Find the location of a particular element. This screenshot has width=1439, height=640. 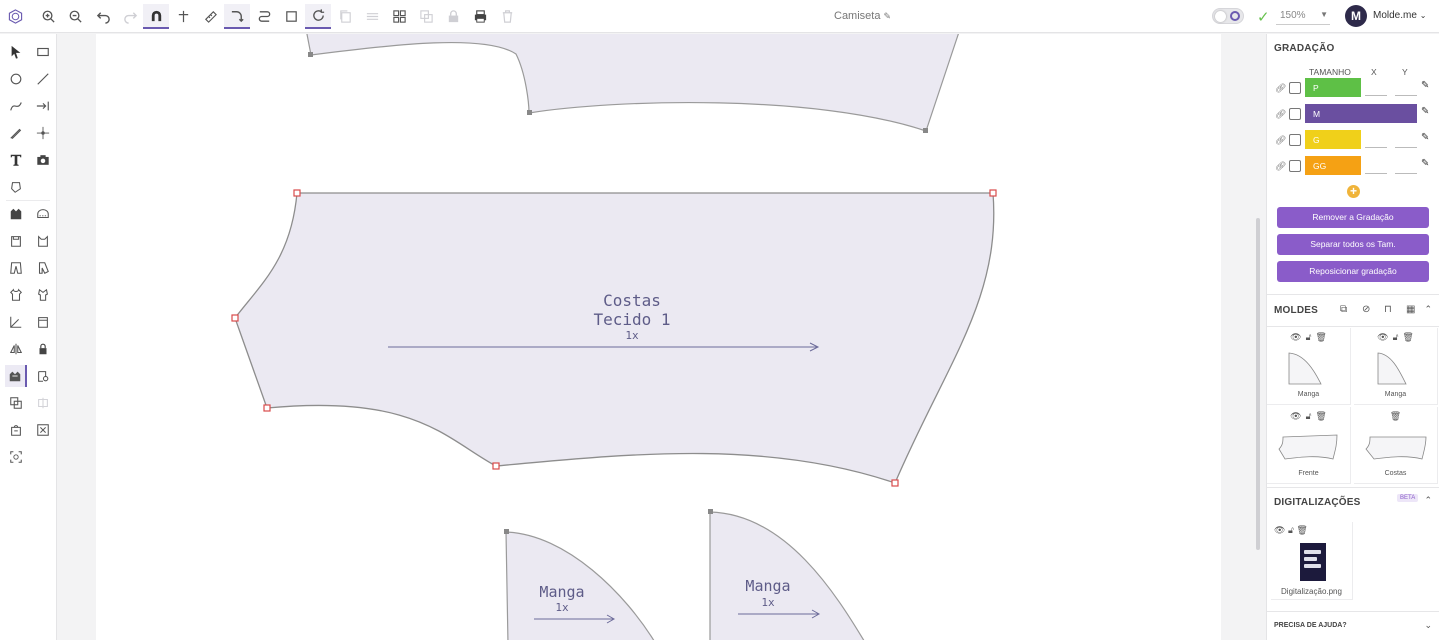

size-p-bar: P is located at coordinates (1333, 87).